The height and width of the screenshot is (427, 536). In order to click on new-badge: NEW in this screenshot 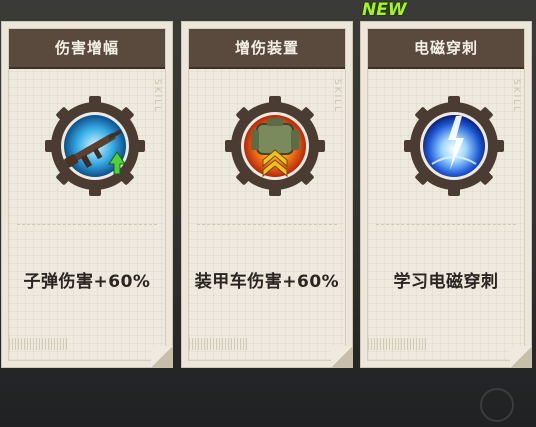, I will do `click(384, 10)`.